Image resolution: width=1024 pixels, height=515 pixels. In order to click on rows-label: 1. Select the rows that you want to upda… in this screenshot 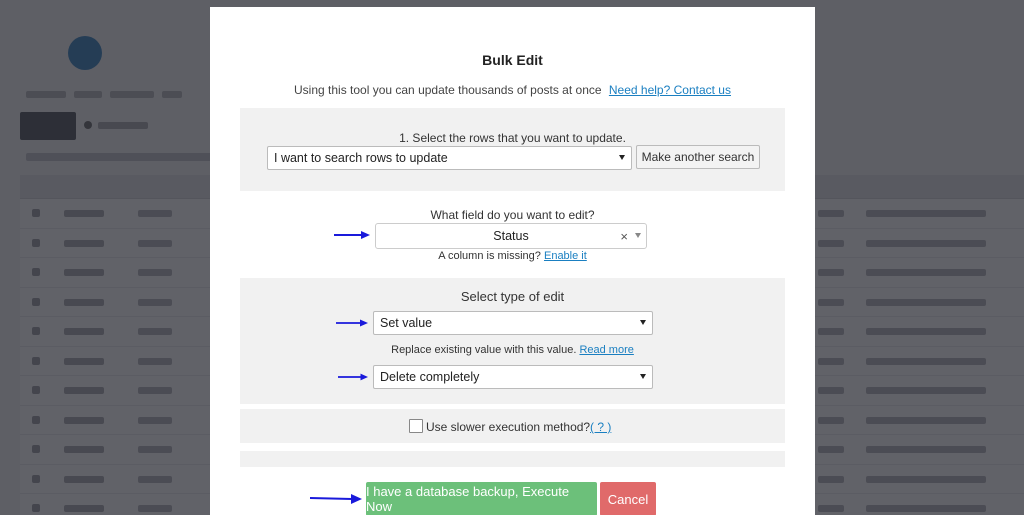, I will do `click(512, 138)`.